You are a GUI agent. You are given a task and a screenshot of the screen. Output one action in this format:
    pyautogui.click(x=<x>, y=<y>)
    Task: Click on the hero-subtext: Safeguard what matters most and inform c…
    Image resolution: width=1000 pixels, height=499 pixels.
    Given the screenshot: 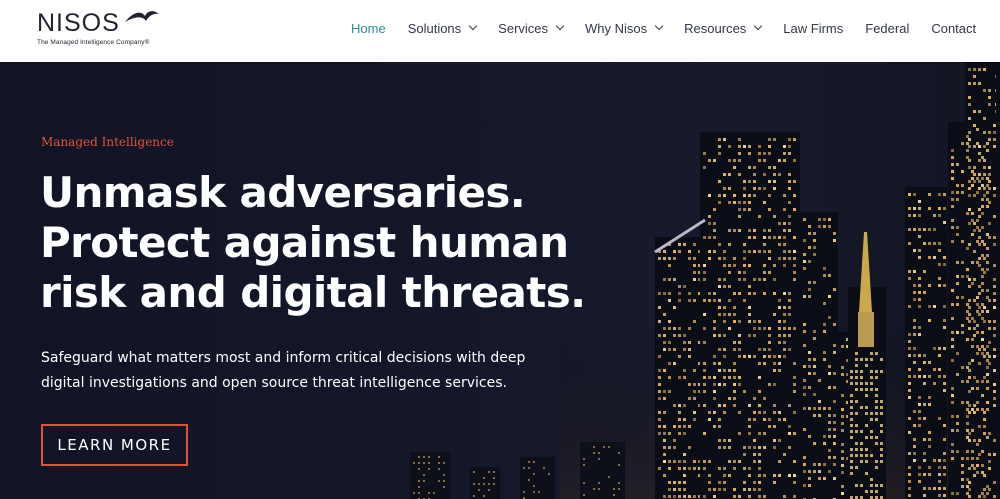 What is the action you would take?
    pyautogui.click(x=283, y=370)
    